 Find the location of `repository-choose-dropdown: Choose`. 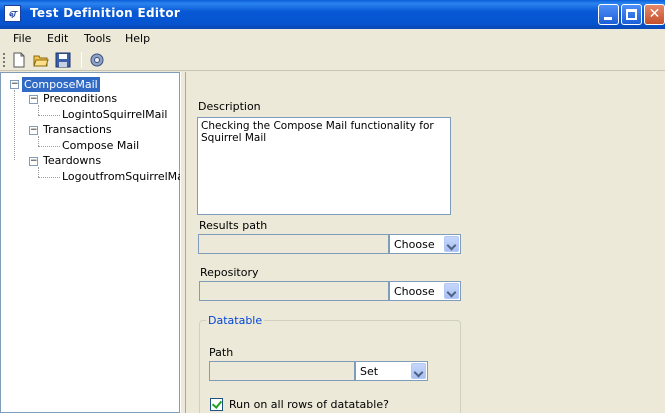

repository-choose-dropdown: Choose is located at coordinates (425, 291).